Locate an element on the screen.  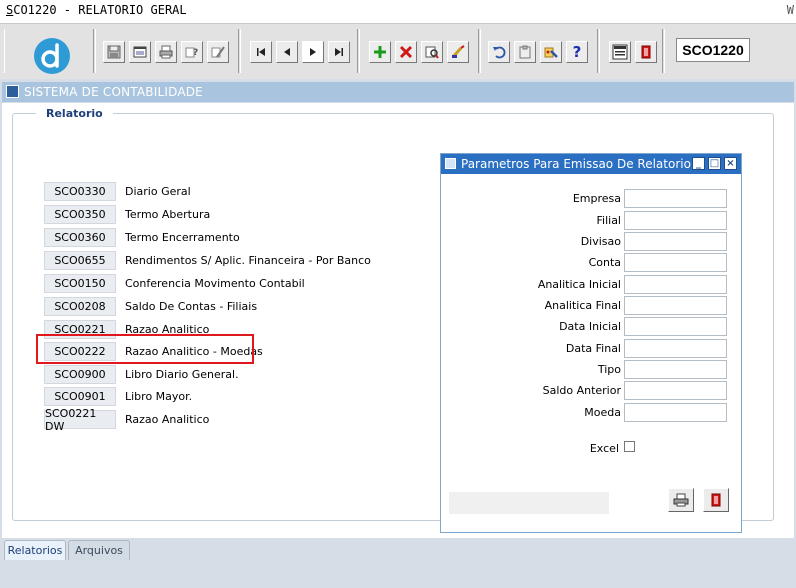
dialog-title: Parametros Para Emissao De Relatorio is located at coordinates (576, 164).